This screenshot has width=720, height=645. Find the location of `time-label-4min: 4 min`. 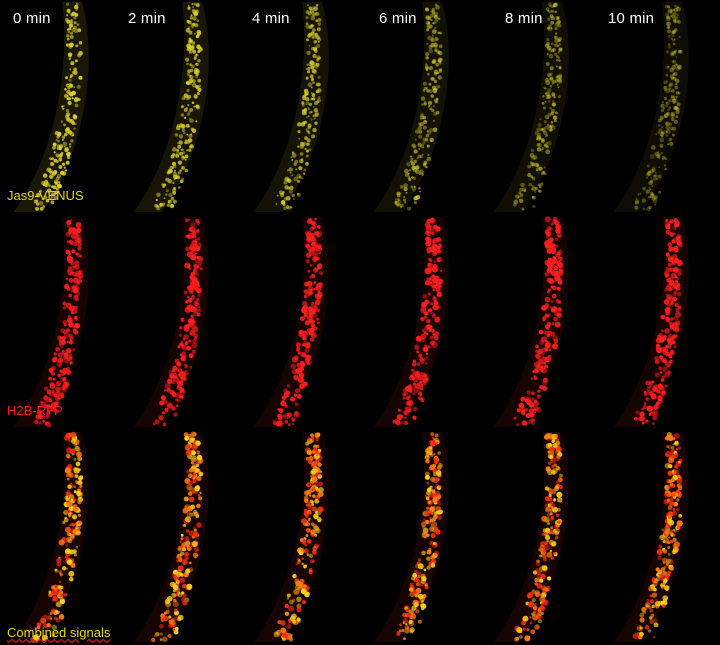

time-label-4min: 4 min is located at coordinates (271, 18).